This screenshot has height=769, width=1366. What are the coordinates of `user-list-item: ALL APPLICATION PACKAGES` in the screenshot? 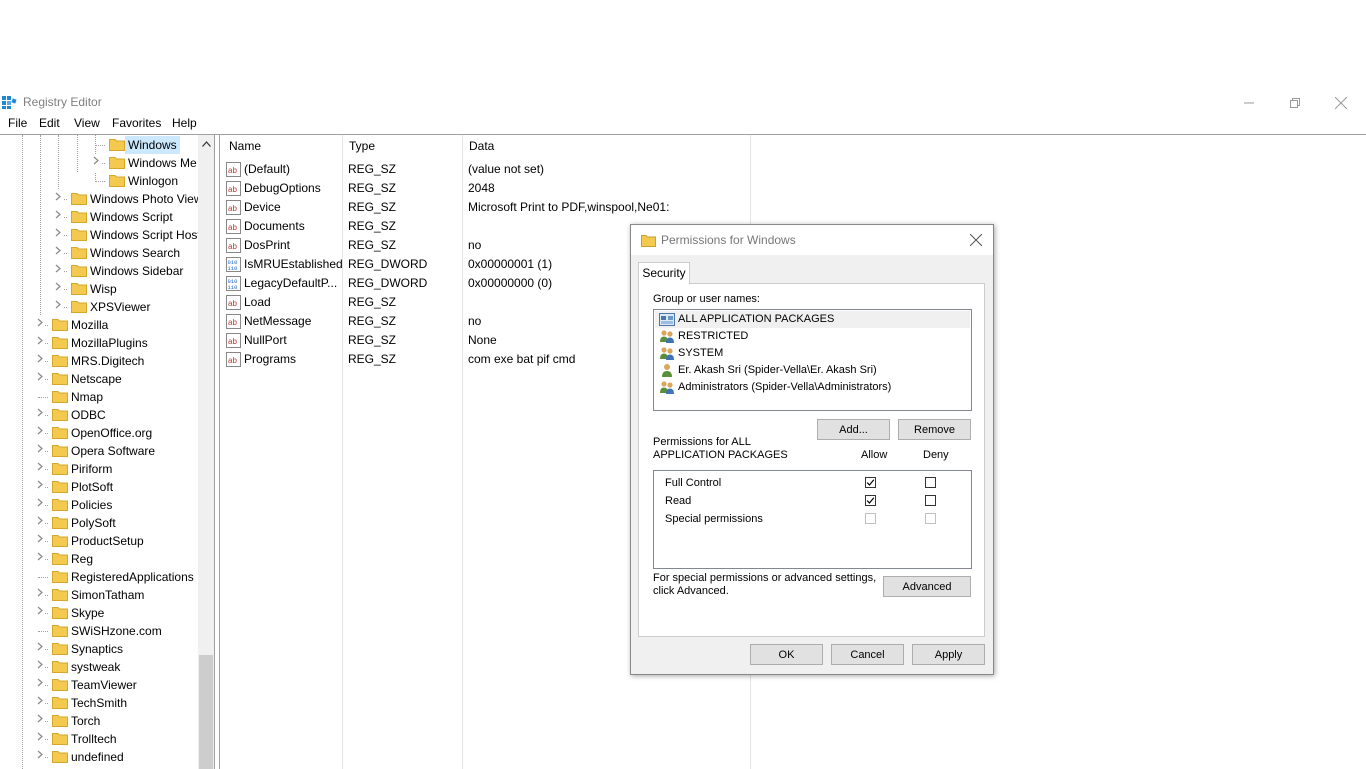 It's located at (812, 319).